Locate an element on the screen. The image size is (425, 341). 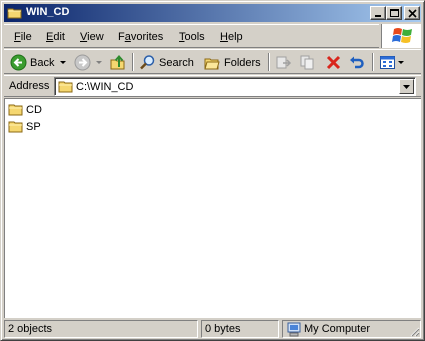
chevron-down-icon is located at coordinates (406, 87).